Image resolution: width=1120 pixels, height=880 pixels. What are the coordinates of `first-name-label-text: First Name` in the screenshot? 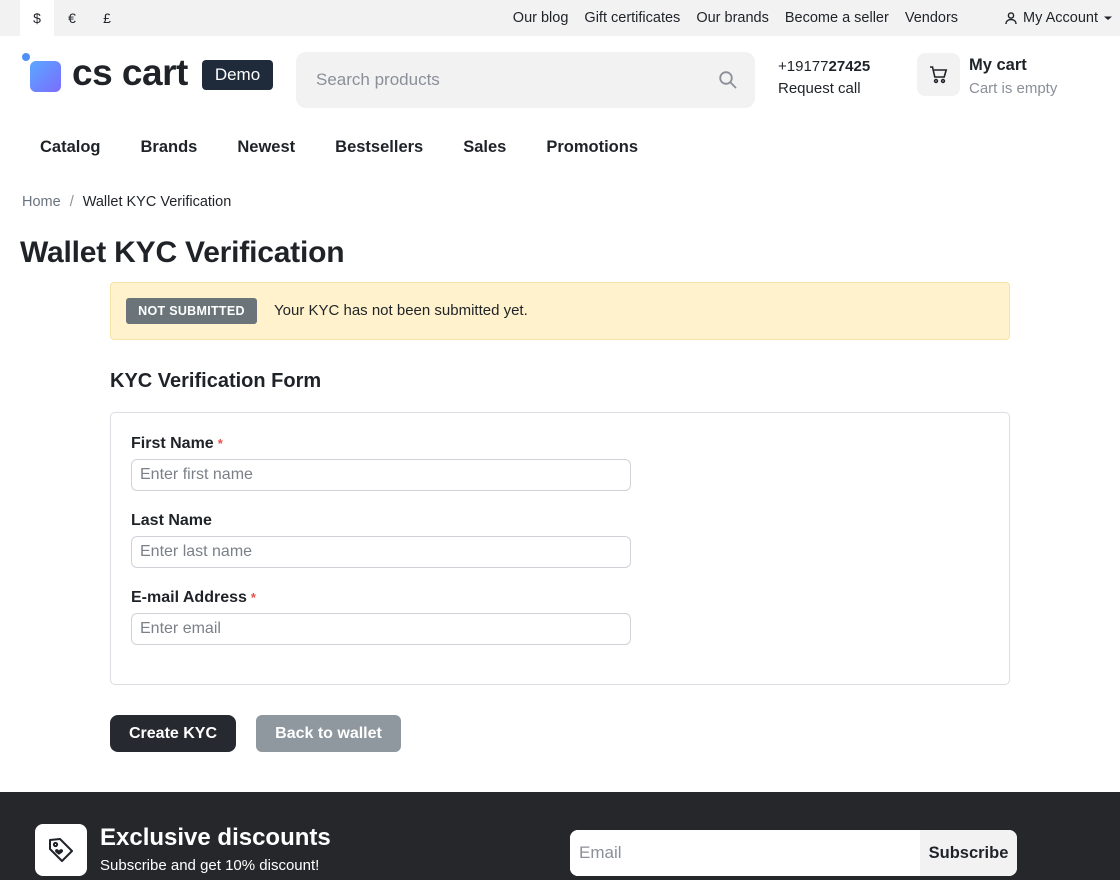 It's located at (172, 443).